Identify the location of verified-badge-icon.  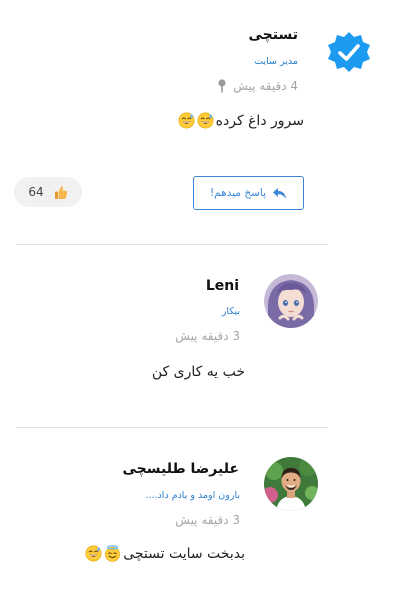
(349, 52).